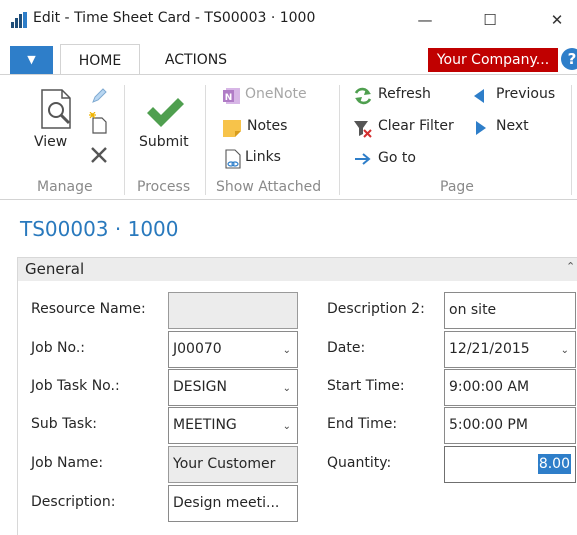  What do you see at coordinates (490, 20) in the screenshot?
I see `maximize-button: ☐` at bounding box center [490, 20].